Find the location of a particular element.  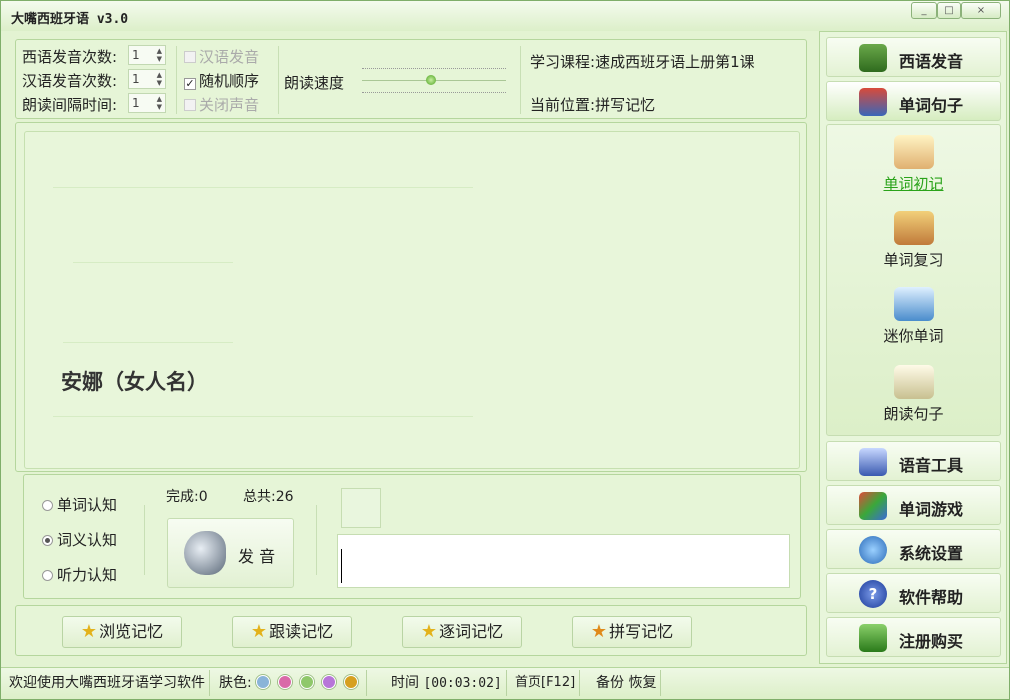

cd-tool-icon is located at coordinates (873, 462).